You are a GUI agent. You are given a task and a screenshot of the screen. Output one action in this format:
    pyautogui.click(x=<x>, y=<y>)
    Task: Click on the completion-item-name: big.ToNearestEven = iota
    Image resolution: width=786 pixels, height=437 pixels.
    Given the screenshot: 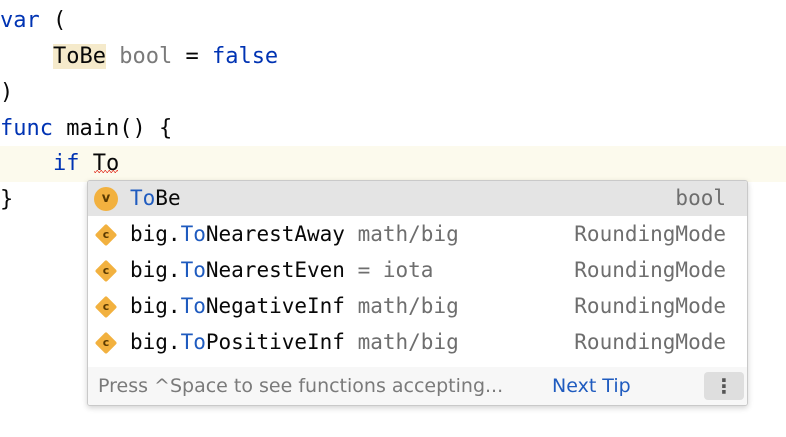 What is the action you would take?
    pyautogui.click(x=282, y=270)
    